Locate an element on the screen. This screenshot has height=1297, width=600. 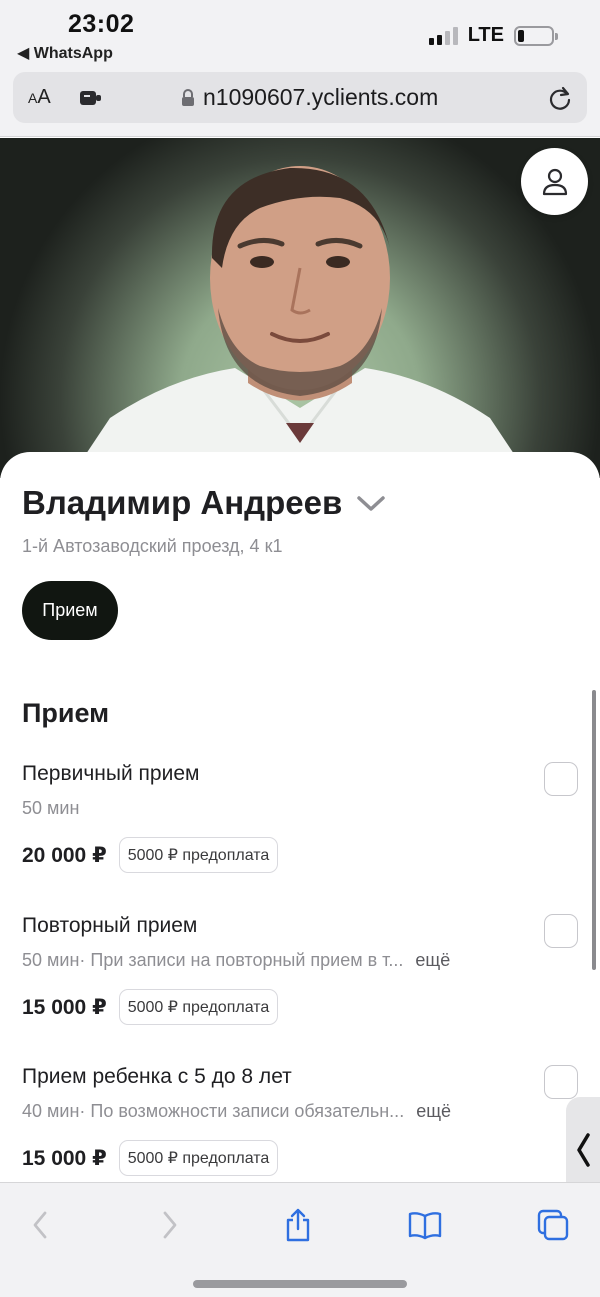
profile-name-row: Владимир Андреев is located at coordinates (204, 503).